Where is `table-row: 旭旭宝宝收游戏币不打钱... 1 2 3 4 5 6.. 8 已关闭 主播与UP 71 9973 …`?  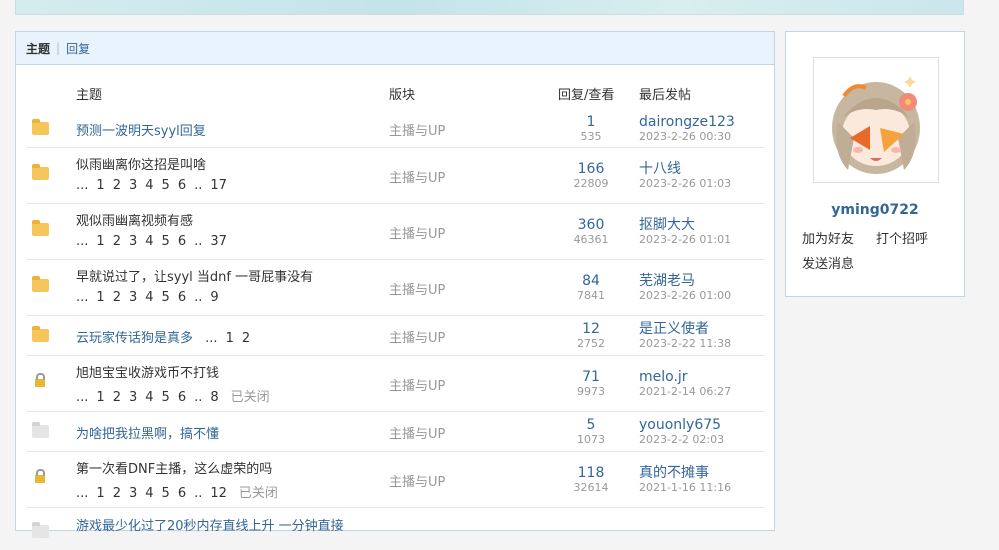 table-row: 旭旭宝宝收游戏币不打钱... 1 2 3 4 5 6.. 8 已关闭 主播与UP 71 9973 … is located at coordinates (395, 383).